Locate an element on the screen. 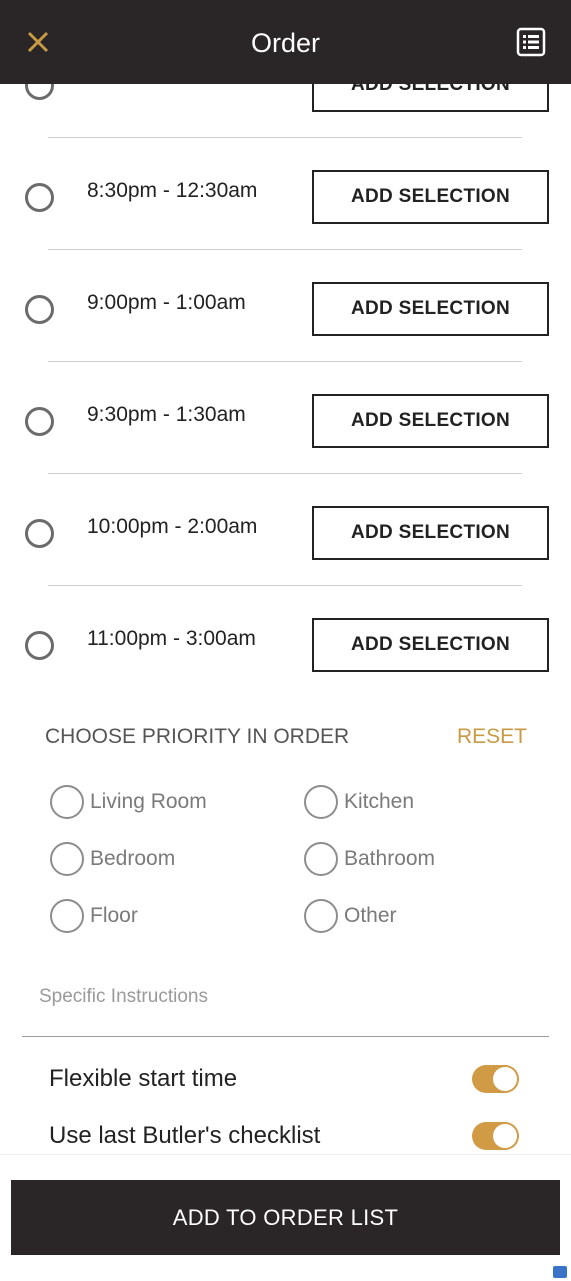 Image resolution: width=571 pixels, height=1281 pixels. info-badge-icon is located at coordinates (560, 1272).